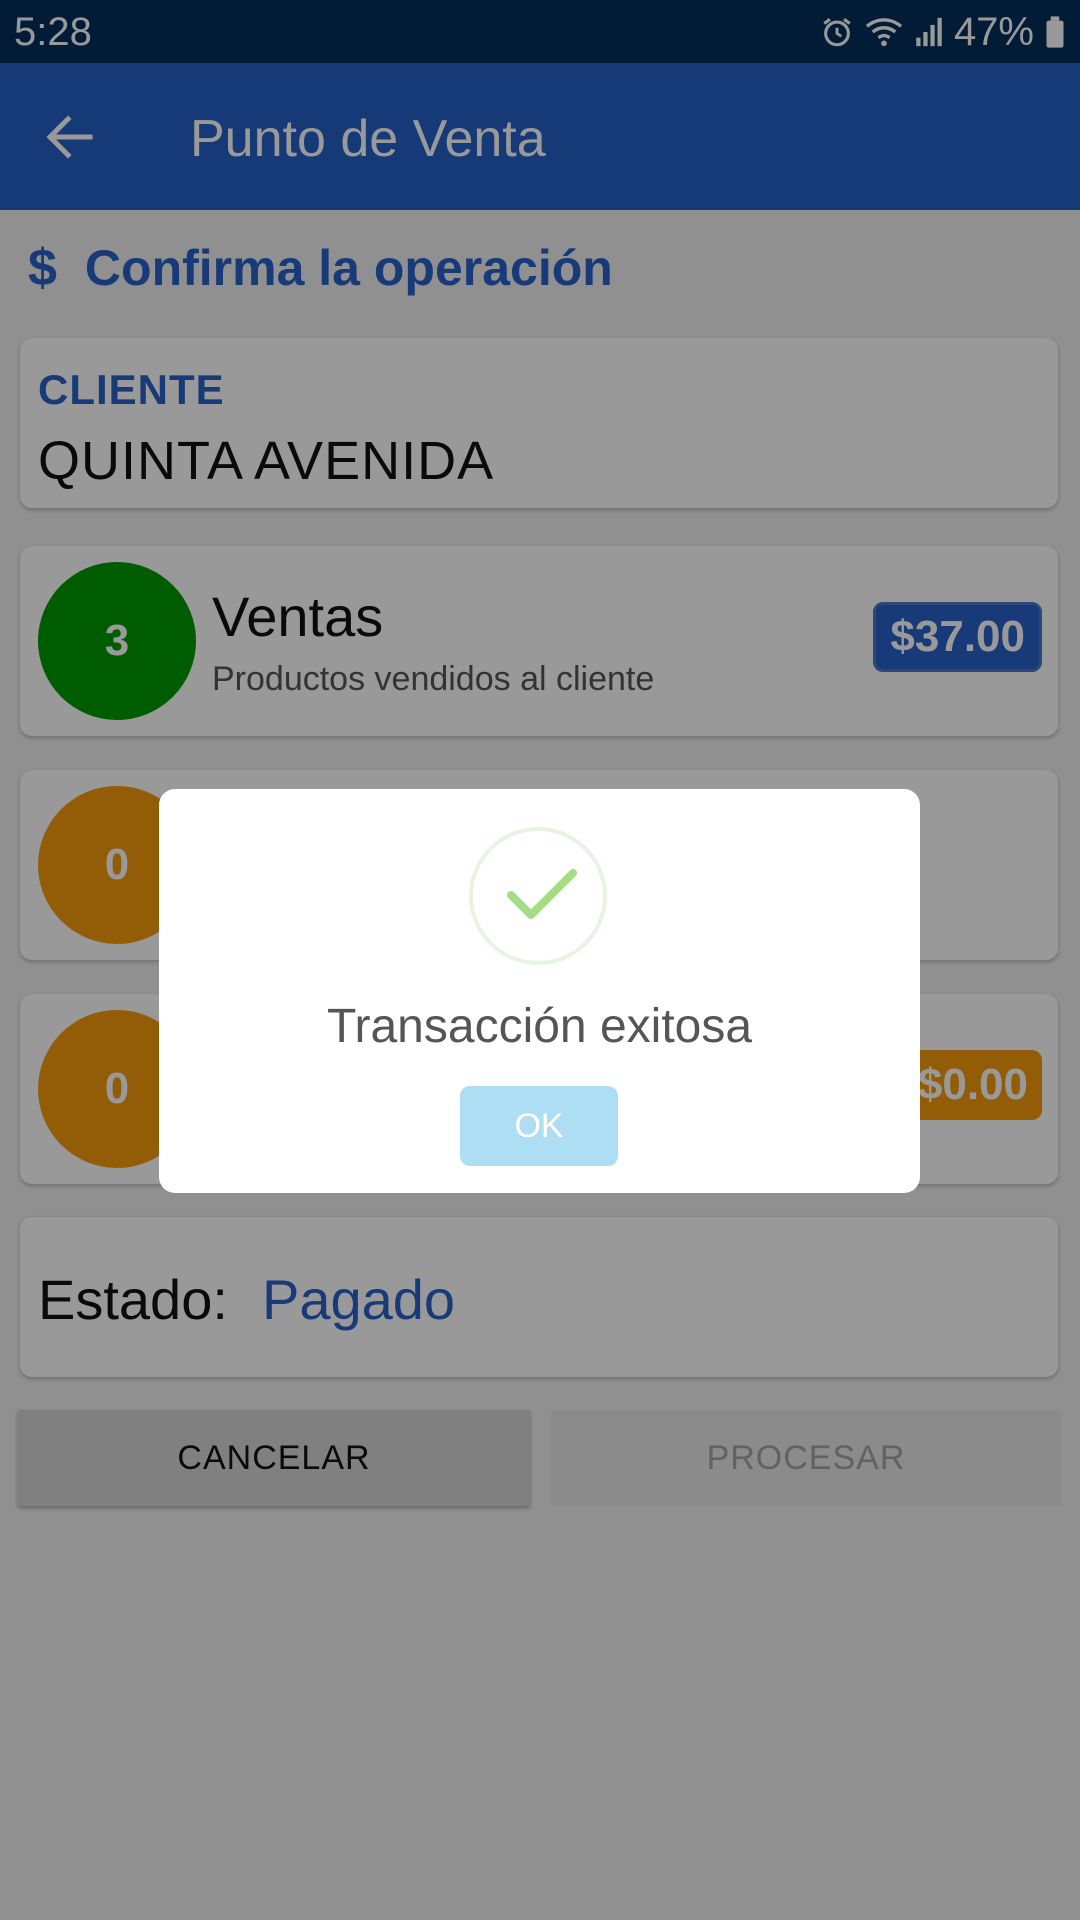 The image size is (1080, 1920). What do you see at coordinates (539, 991) in the screenshot?
I see `success-dialog: Transacción exitosa OK` at bounding box center [539, 991].